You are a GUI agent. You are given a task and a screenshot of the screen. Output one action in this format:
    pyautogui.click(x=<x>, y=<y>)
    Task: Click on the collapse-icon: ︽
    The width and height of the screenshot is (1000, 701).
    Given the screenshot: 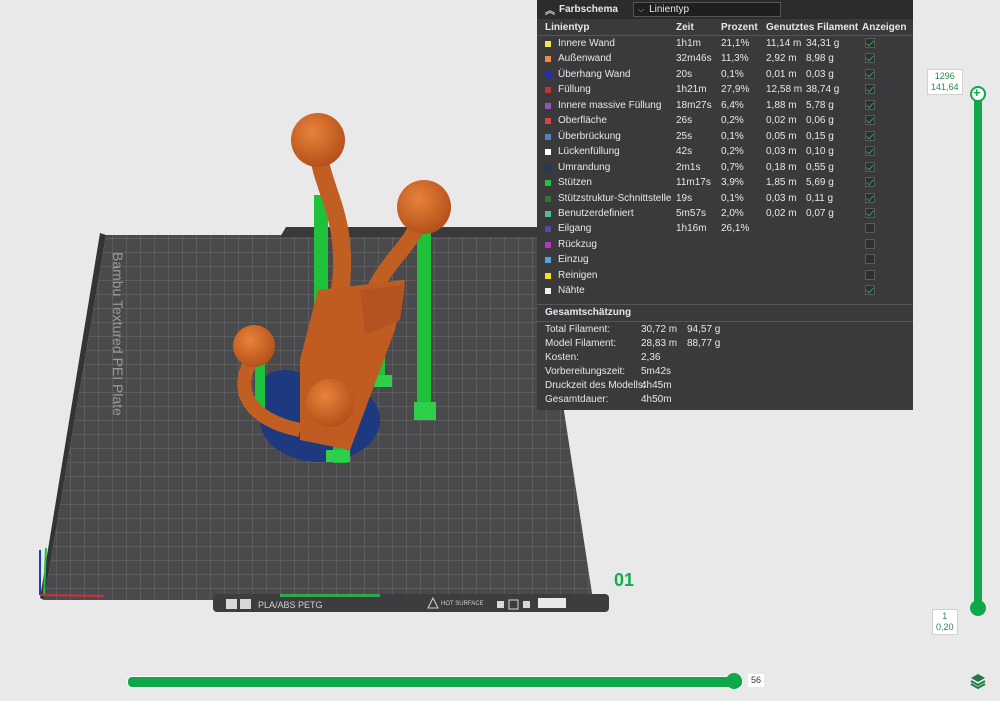 What is the action you would take?
    pyautogui.click(x=552, y=9)
    